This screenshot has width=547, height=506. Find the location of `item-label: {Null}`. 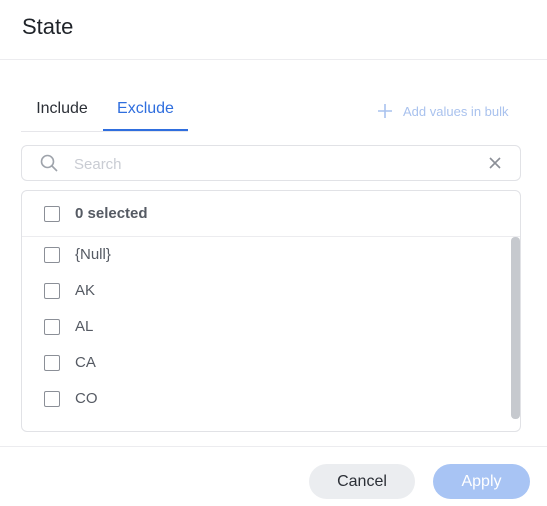

item-label: {Null} is located at coordinates (93, 254).